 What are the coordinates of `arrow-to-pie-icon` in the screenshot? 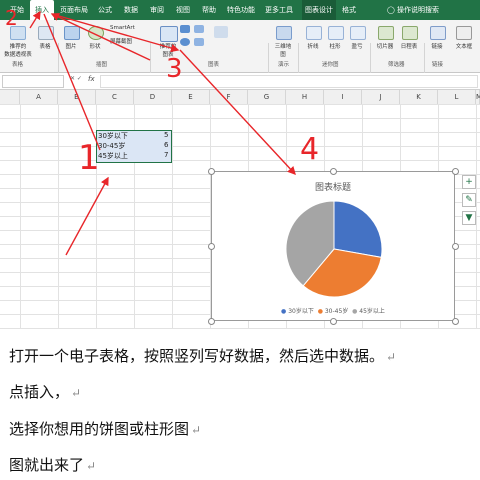 It's located at (115, 33).